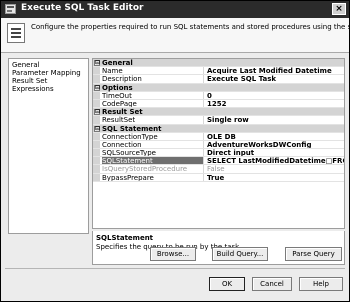 Image resolution: width=350 pixels, height=302 pixels. I want to click on window-title: Execute SQL Task Editor, so click(82, 8).